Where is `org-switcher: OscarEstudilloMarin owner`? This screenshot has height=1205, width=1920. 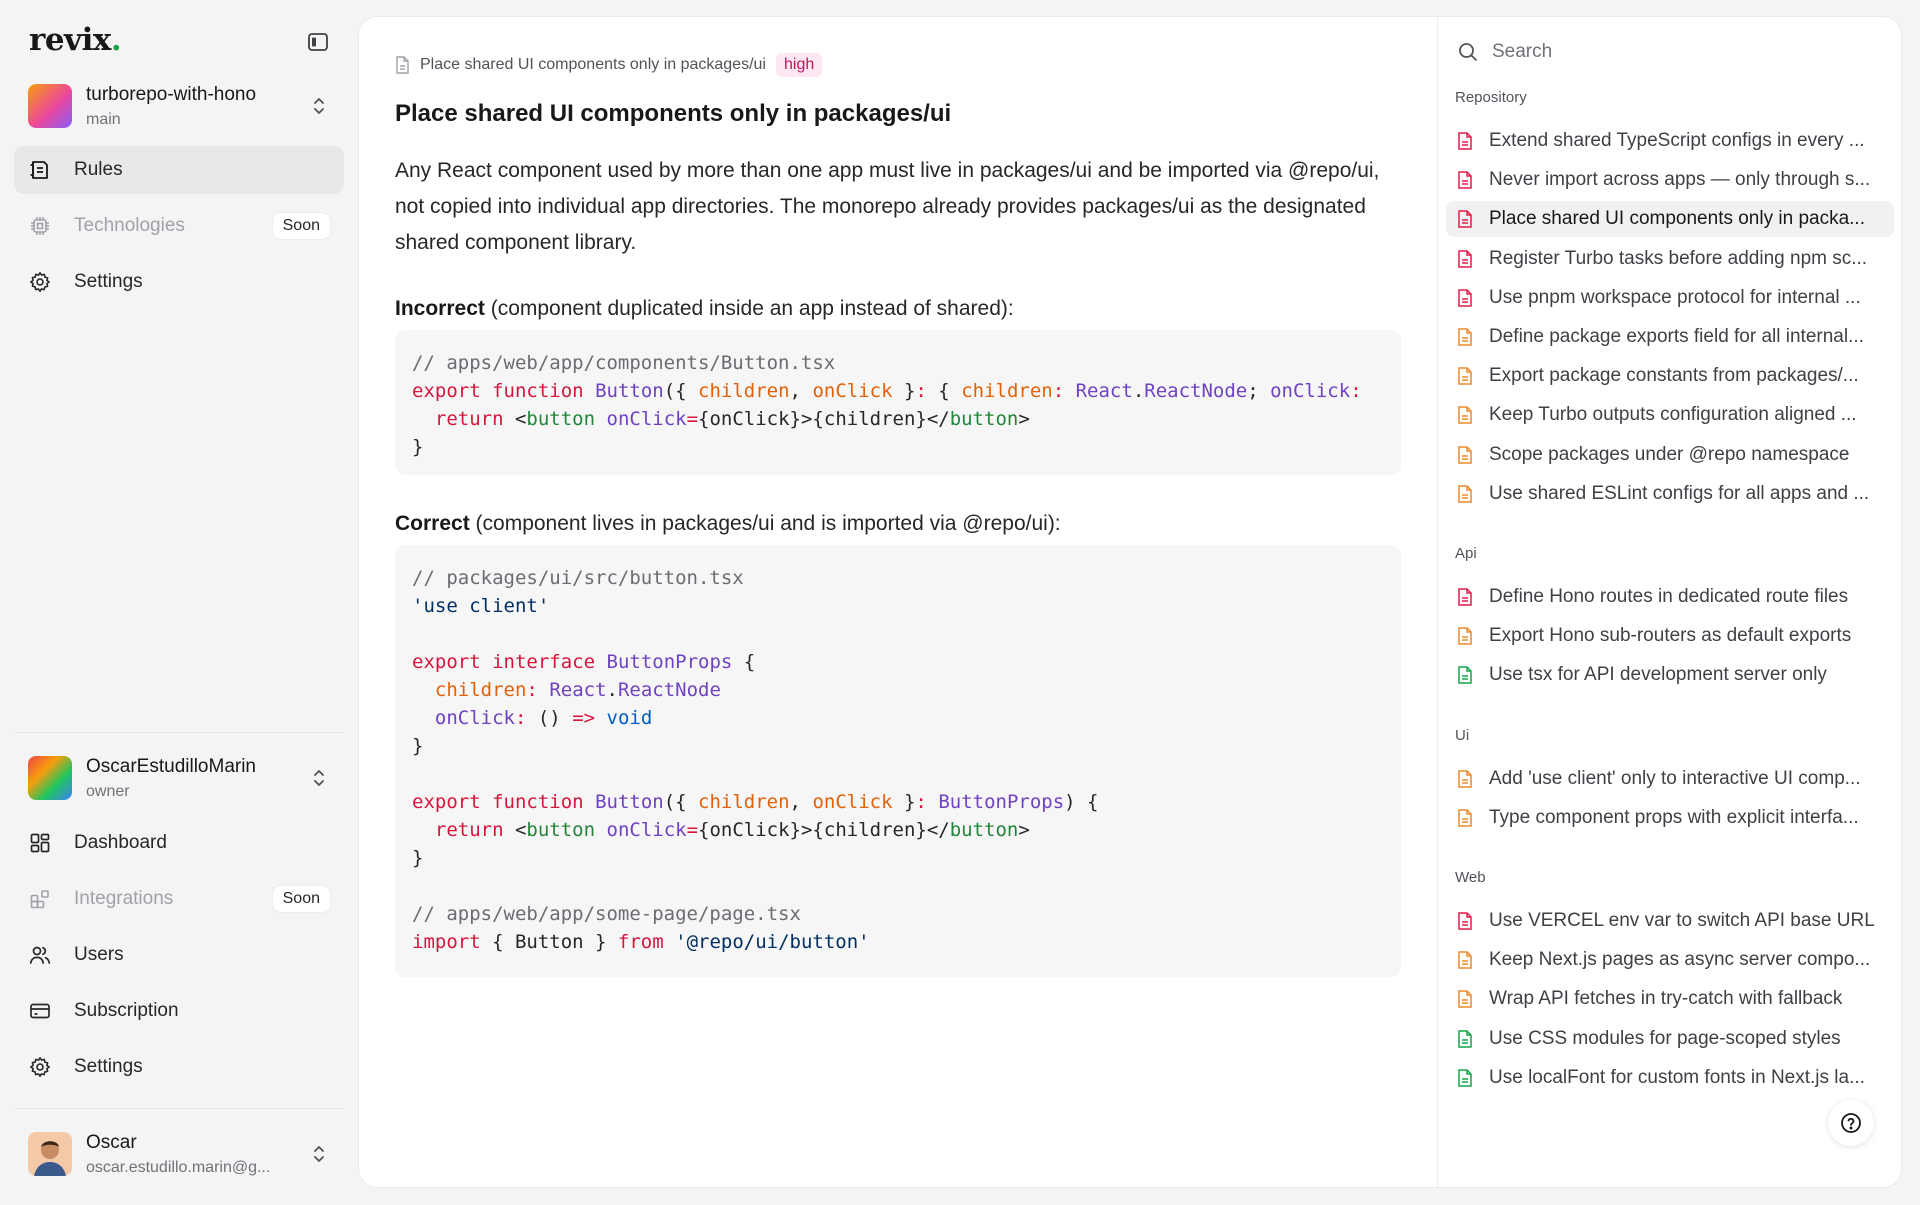
org-switcher: OscarEstudilloMarin owner is located at coordinates (179, 778).